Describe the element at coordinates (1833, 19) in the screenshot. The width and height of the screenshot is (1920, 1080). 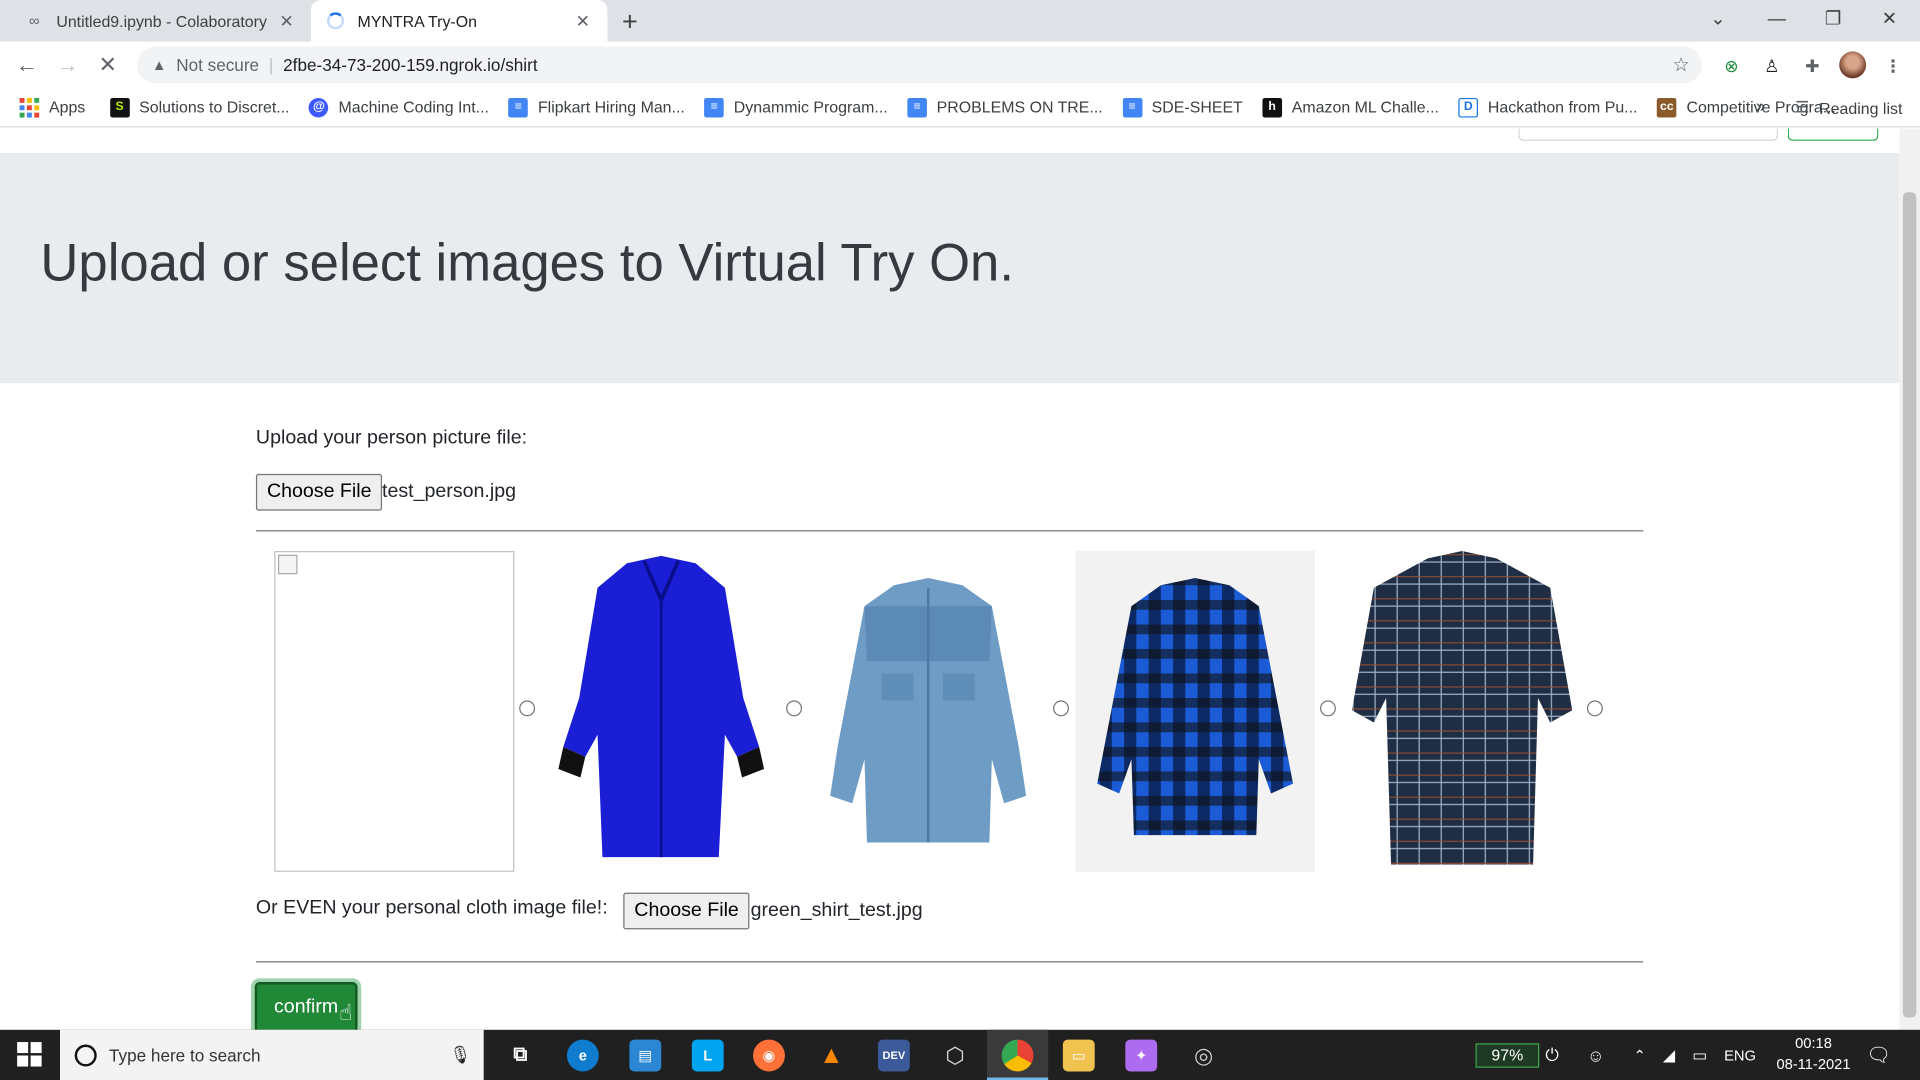
I see `restore-button: ❐` at that location.